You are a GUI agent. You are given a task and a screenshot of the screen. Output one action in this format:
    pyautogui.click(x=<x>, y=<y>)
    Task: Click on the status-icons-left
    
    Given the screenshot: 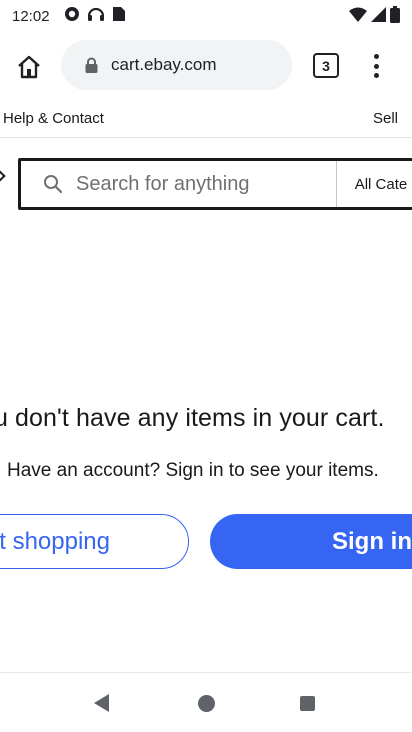 What is the action you would take?
    pyautogui.click(x=95, y=16)
    